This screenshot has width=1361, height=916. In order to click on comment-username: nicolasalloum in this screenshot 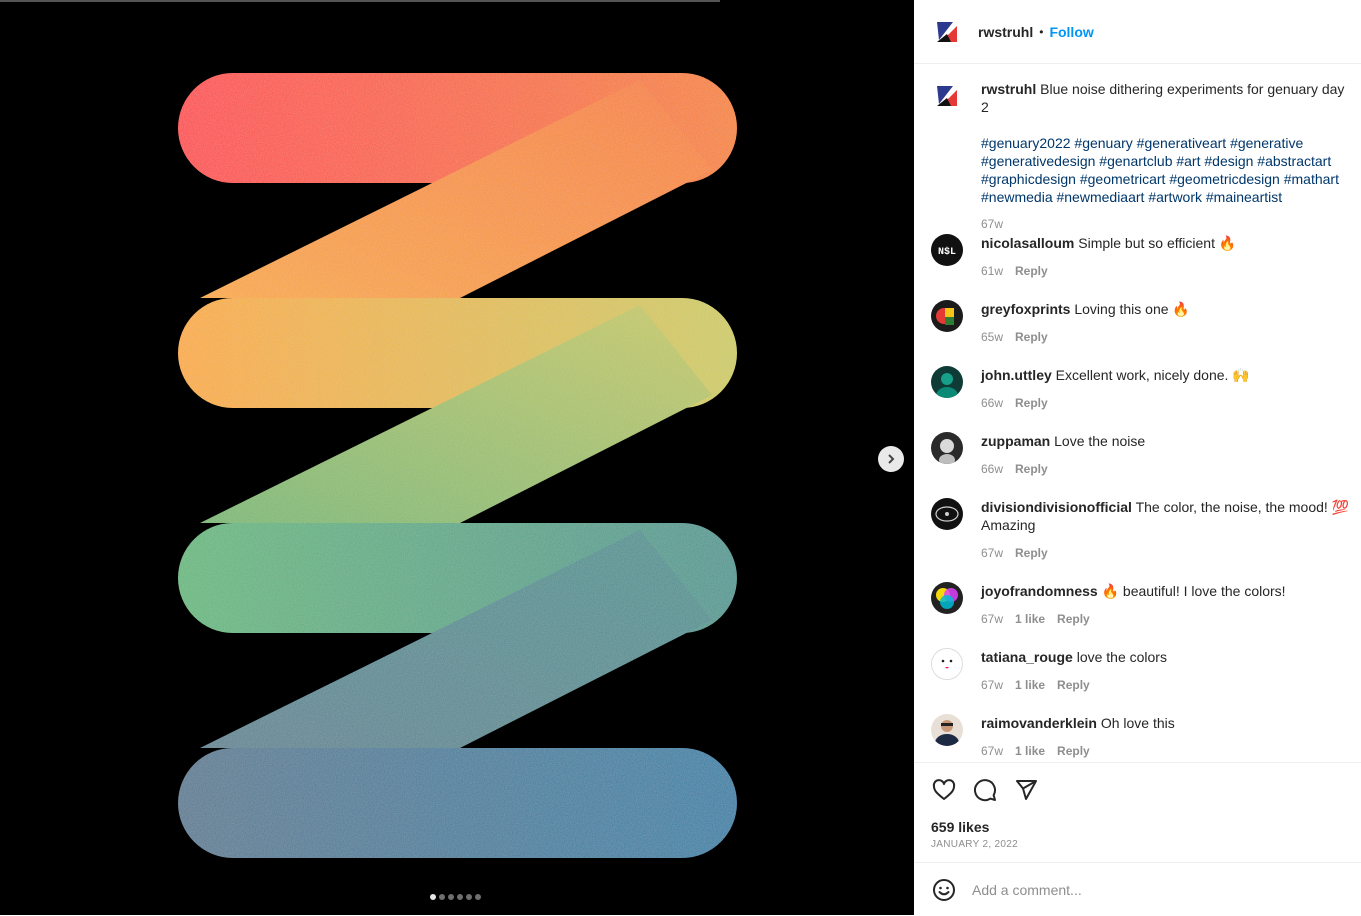, I will do `click(1027, 243)`.